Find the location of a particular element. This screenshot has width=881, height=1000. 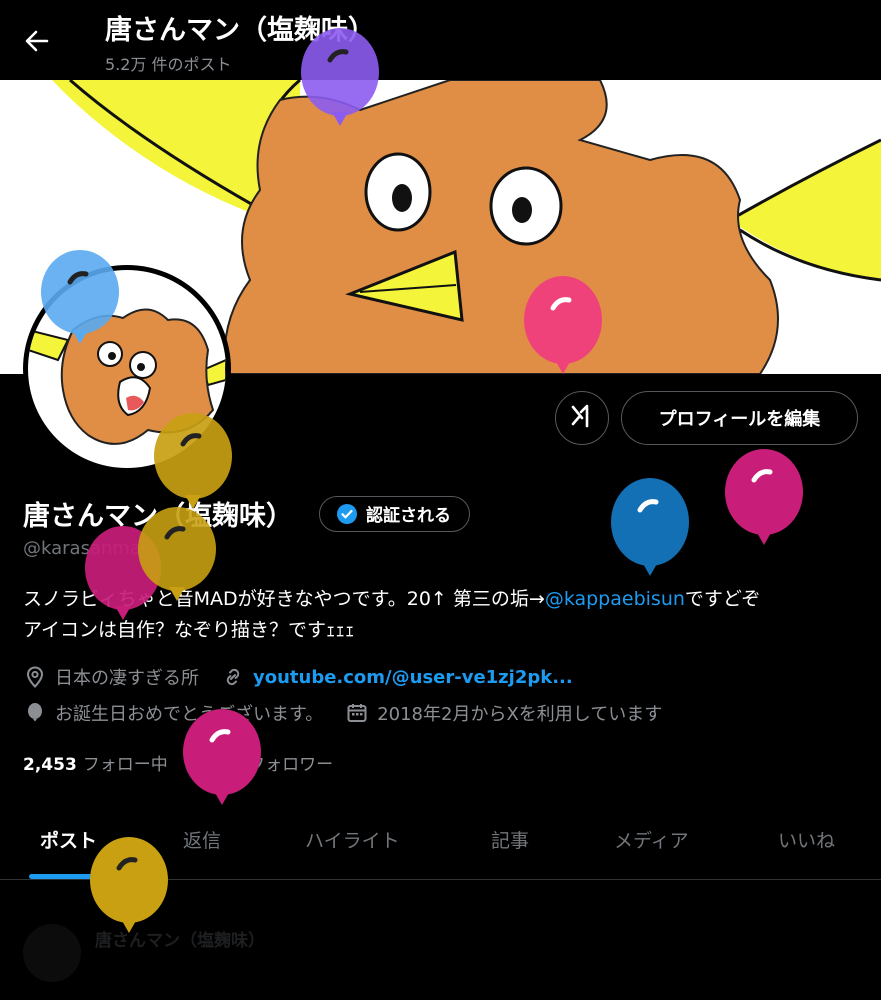

following-link: 2,453 フォロー中 is located at coordinates (95, 765).